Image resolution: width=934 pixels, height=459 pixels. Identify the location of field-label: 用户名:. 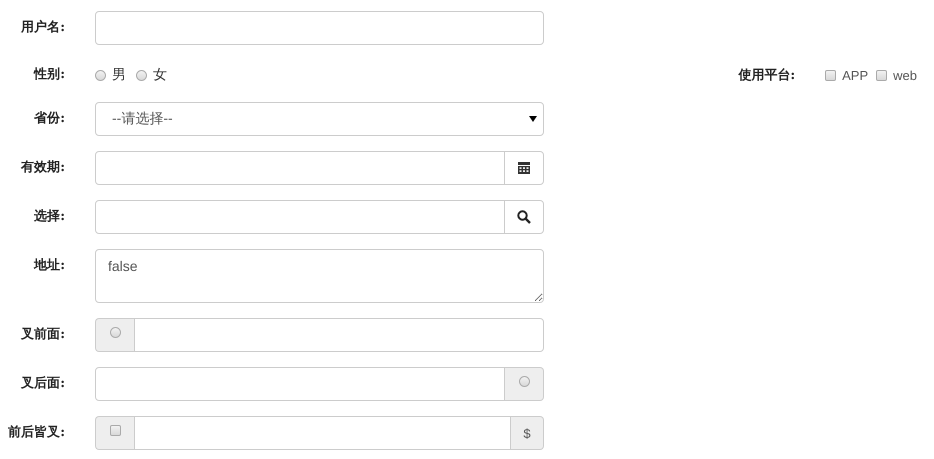
(42, 27).